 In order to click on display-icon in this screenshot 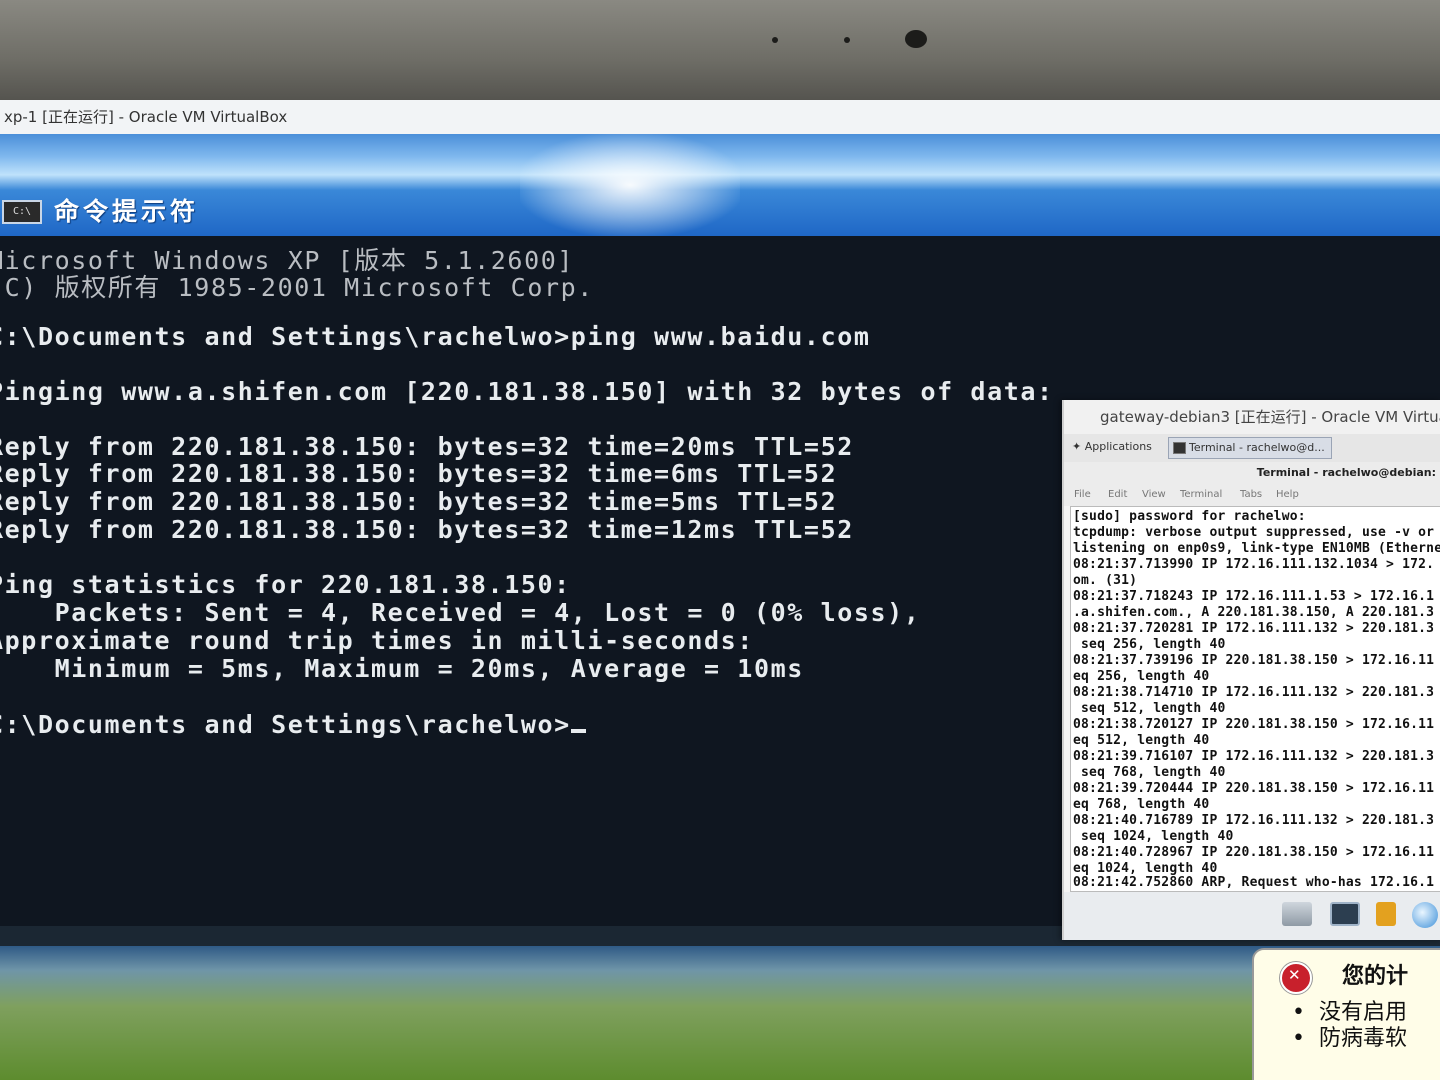, I will do `click(1345, 914)`.